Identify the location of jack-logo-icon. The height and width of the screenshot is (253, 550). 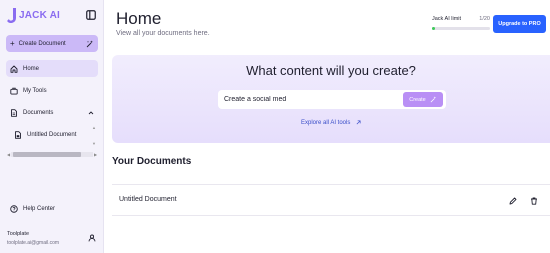
(11, 15).